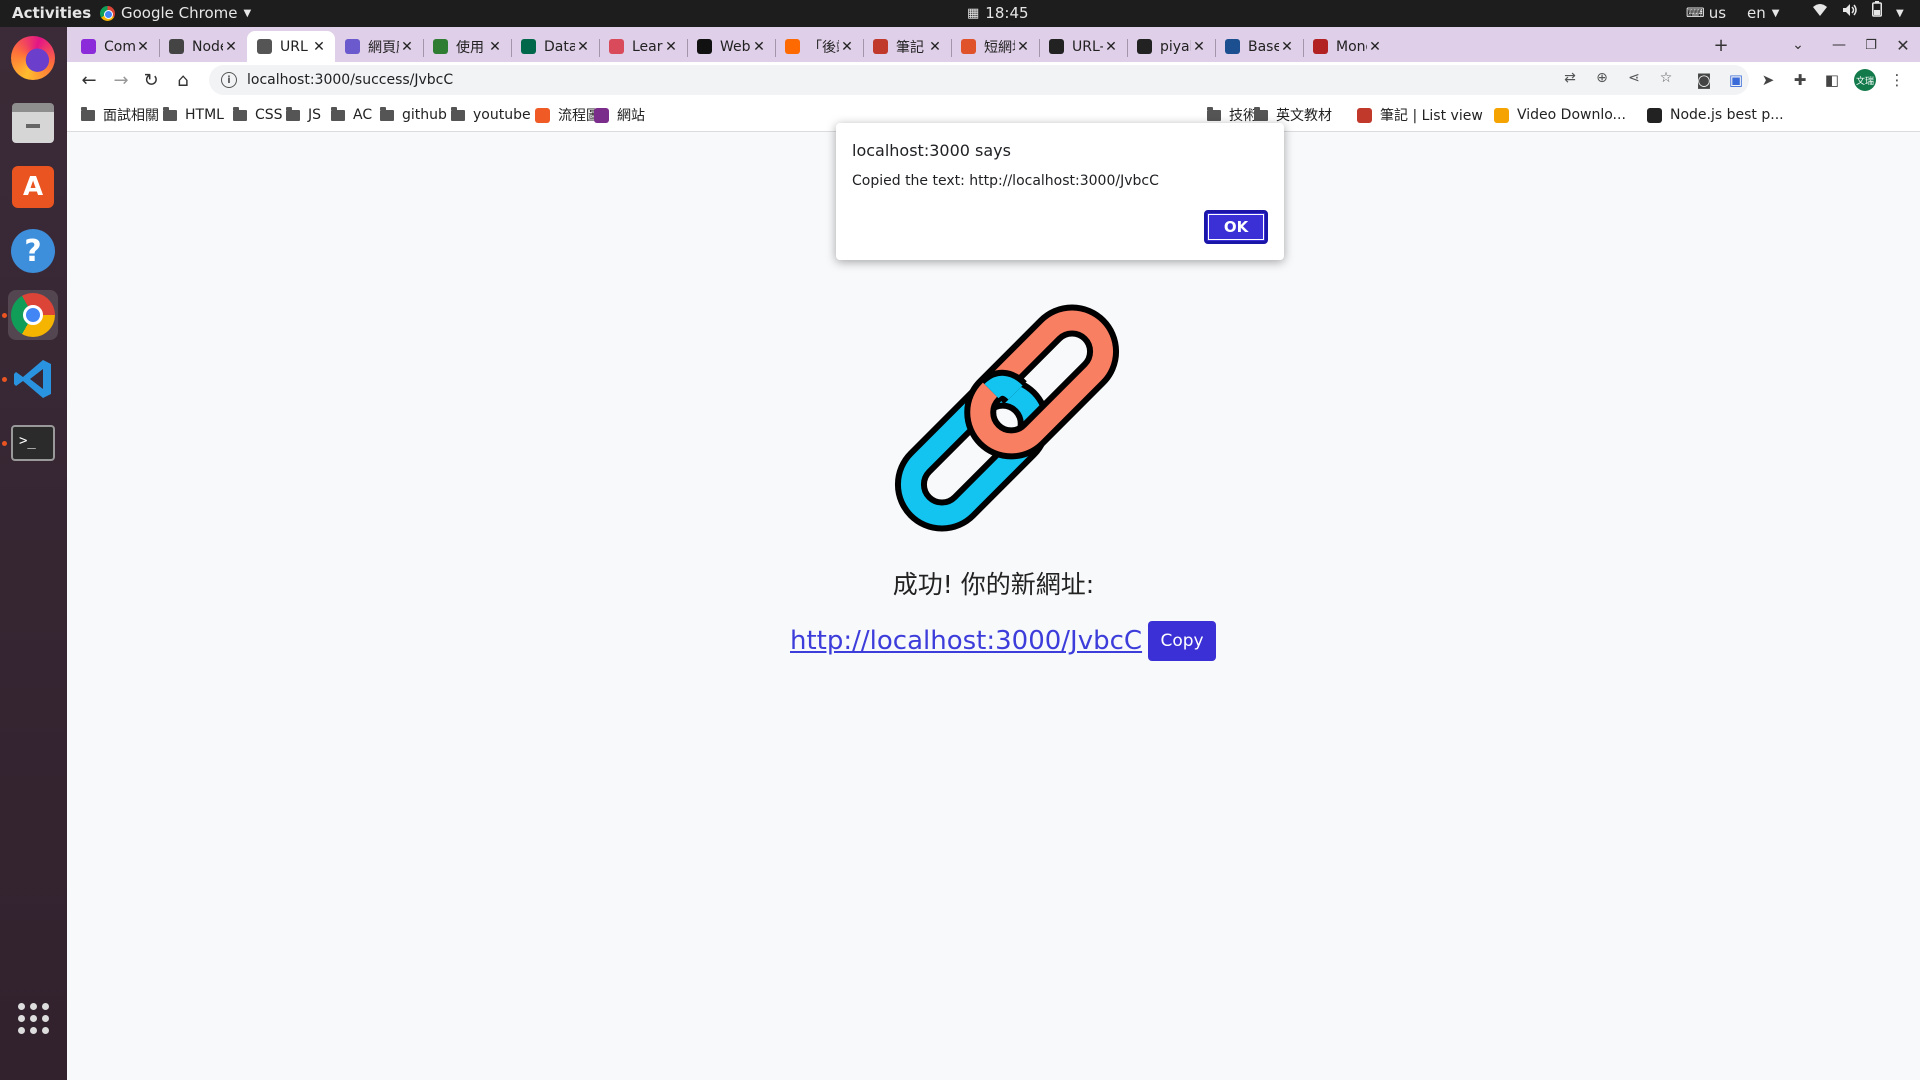 The width and height of the screenshot is (1920, 1080). I want to click on tab: Data |✕, so click(555, 46).